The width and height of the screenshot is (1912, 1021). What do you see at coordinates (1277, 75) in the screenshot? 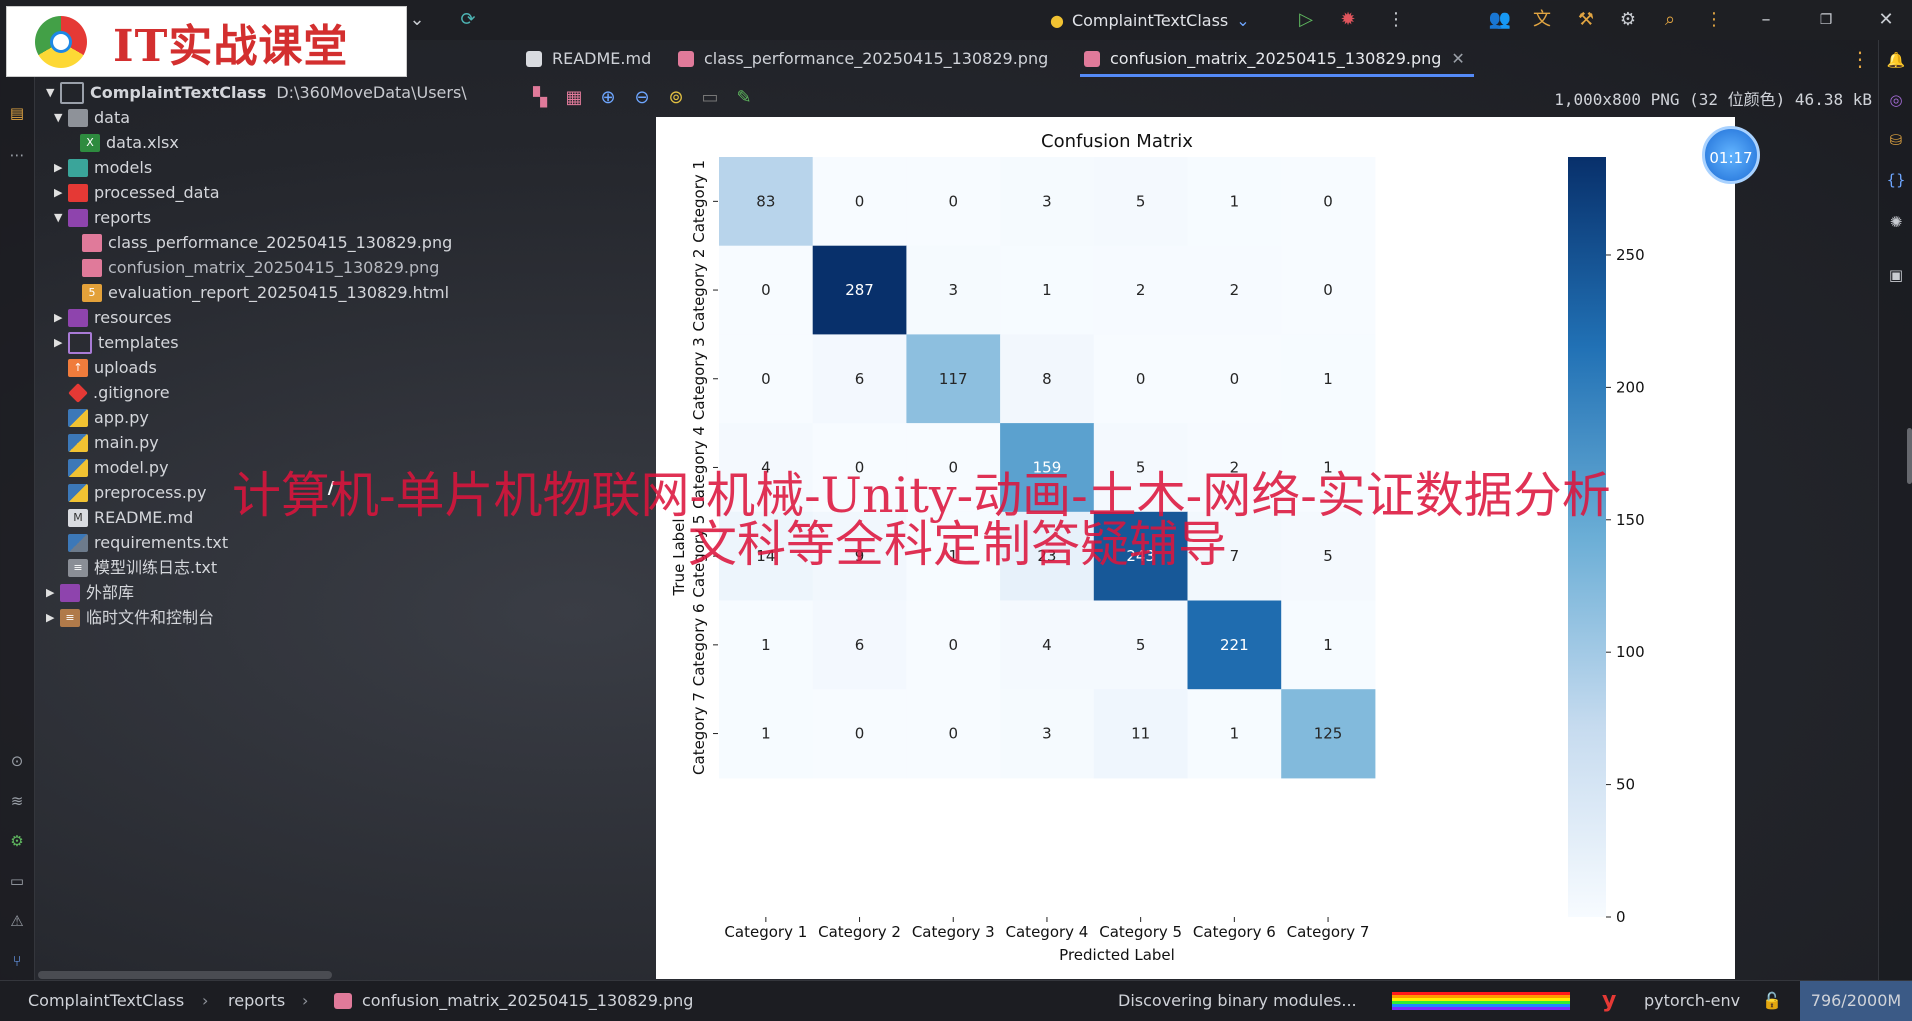
I see `active-tab-indicator` at bounding box center [1277, 75].